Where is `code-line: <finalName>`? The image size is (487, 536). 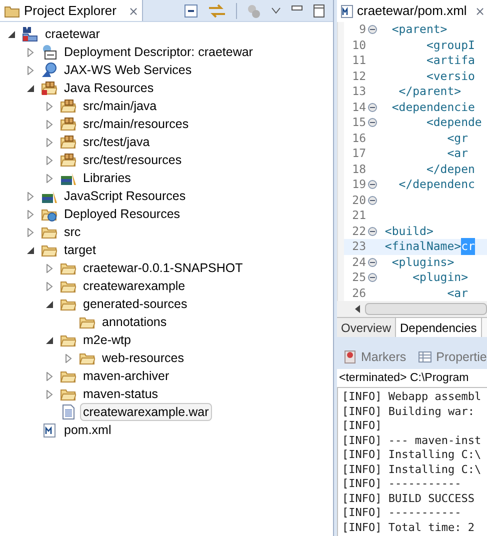 code-line: <finalName> is located at coordinates (423, 247).